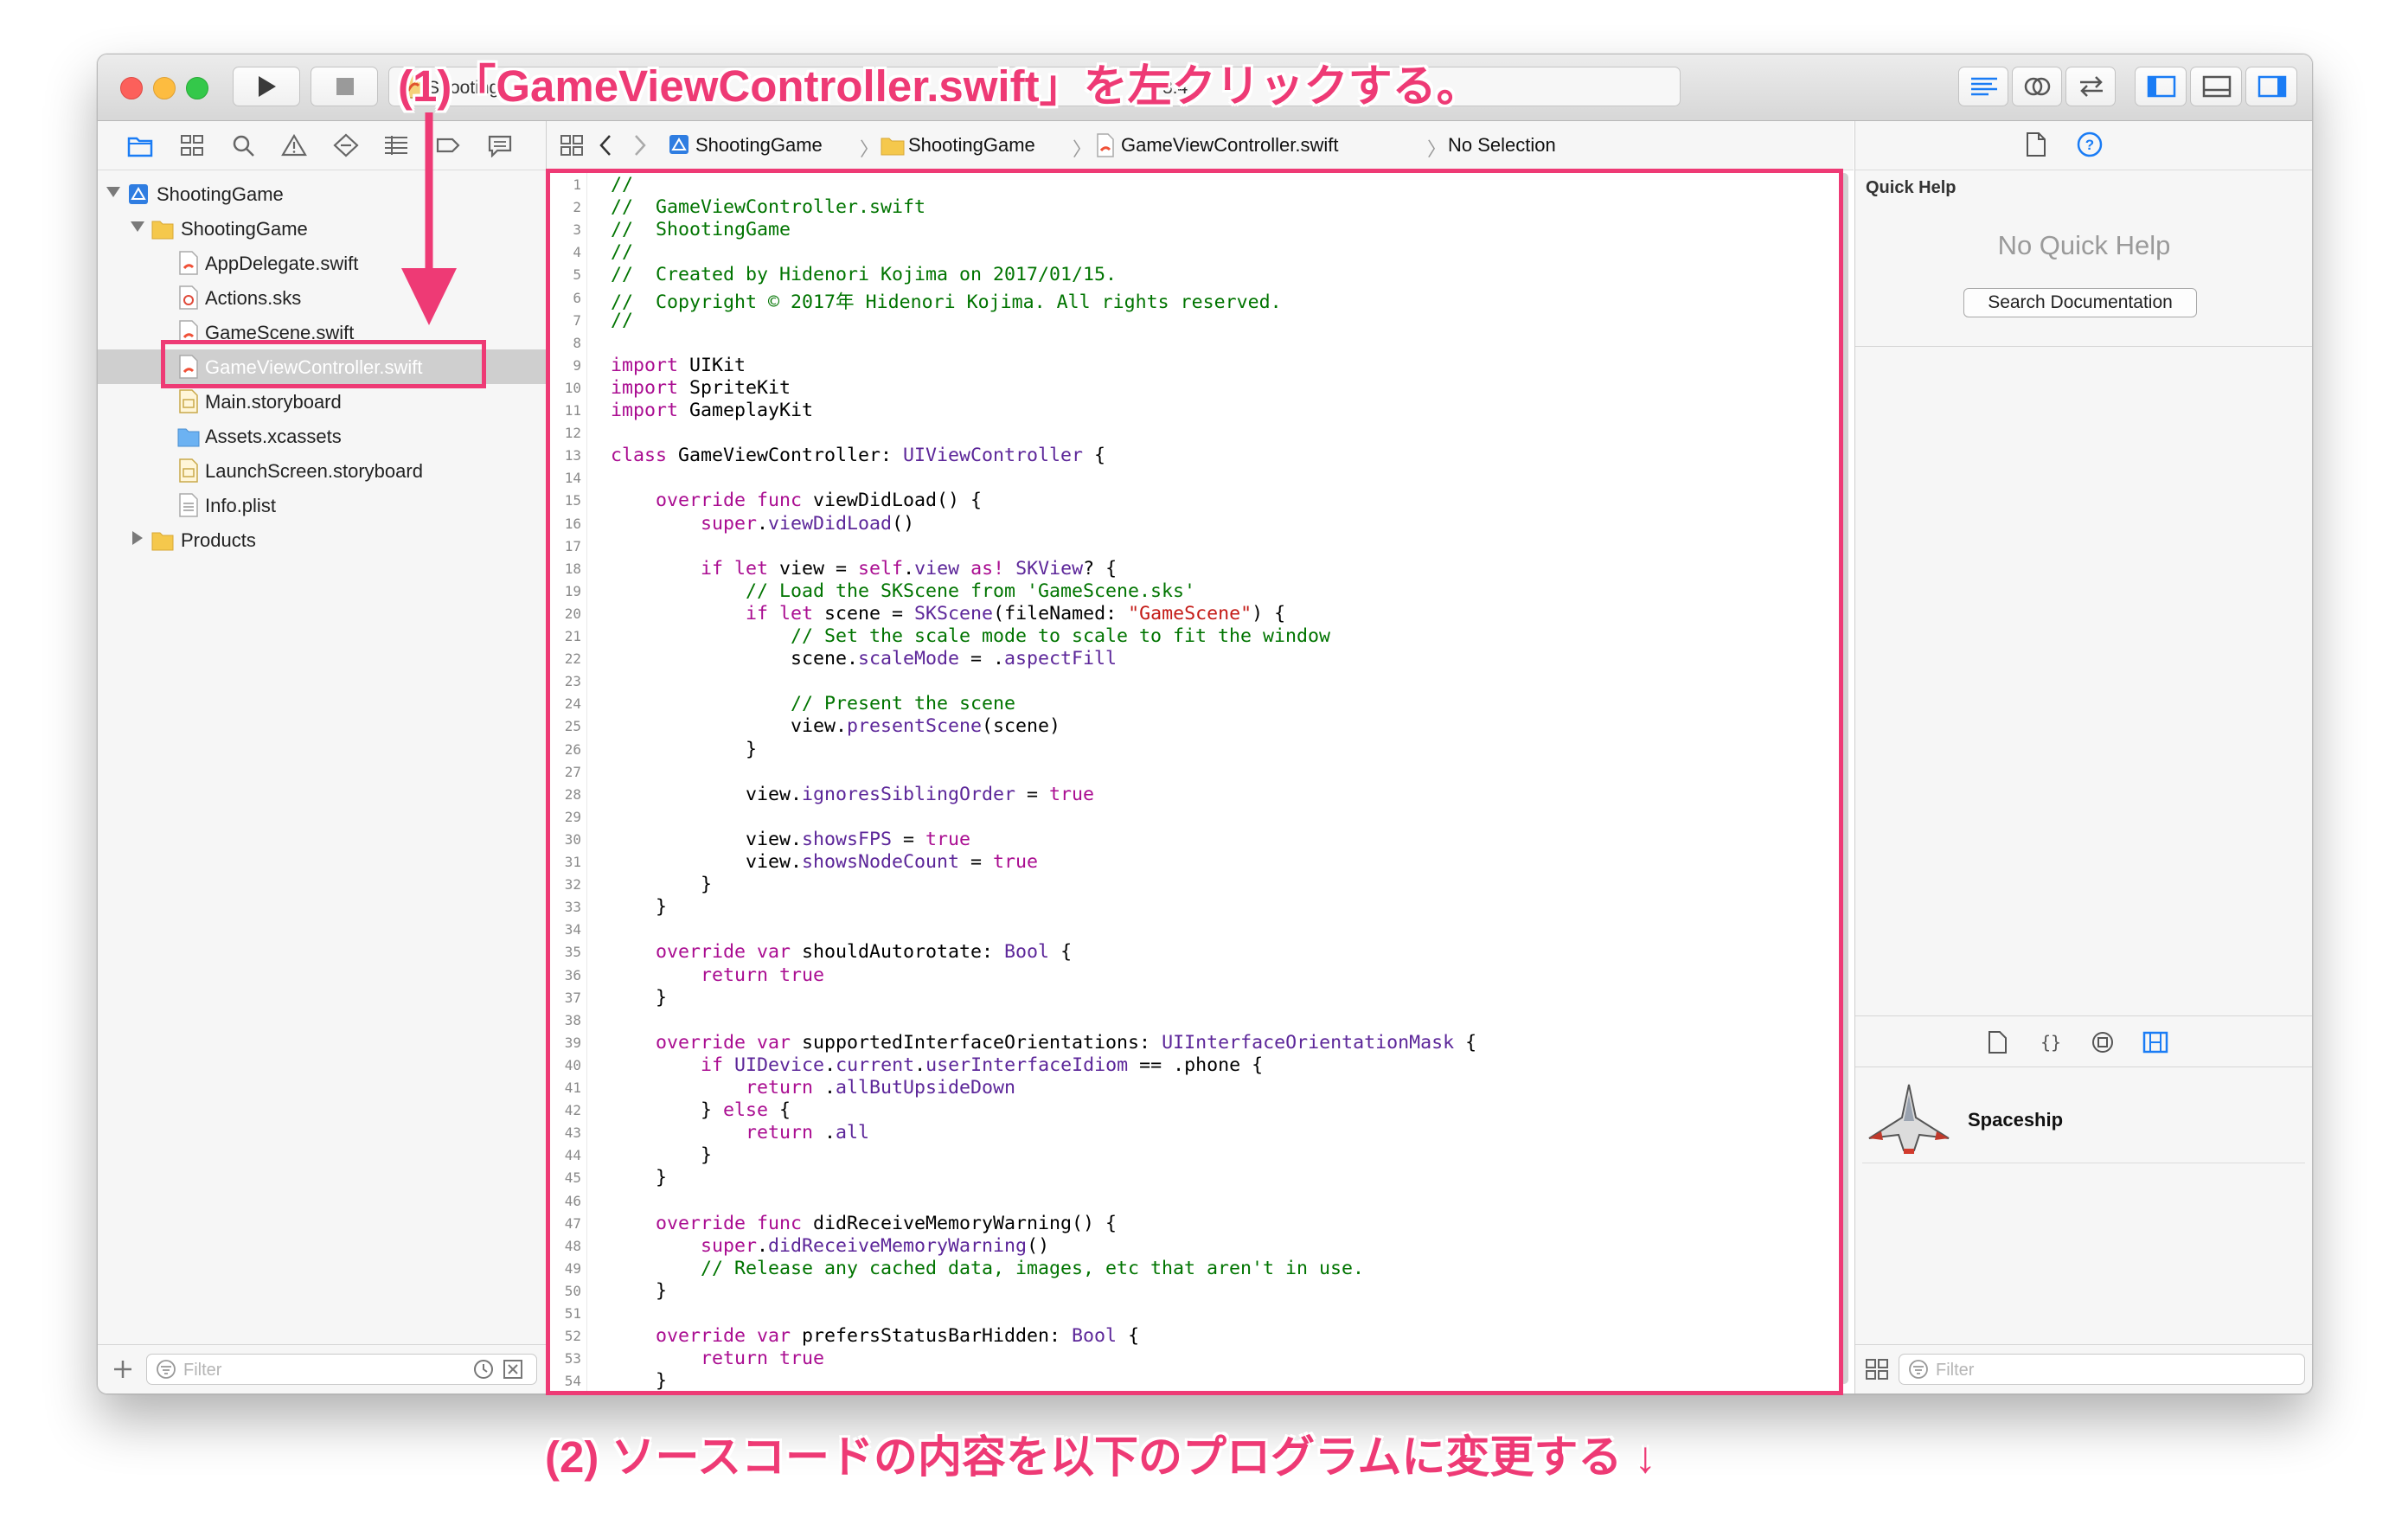 The width and height of the screenshot is (2408, 1531). Describe the element at coordinates (759, 145) in the screenshot. I see `jumpbar-project: ShootingGame` at that location.